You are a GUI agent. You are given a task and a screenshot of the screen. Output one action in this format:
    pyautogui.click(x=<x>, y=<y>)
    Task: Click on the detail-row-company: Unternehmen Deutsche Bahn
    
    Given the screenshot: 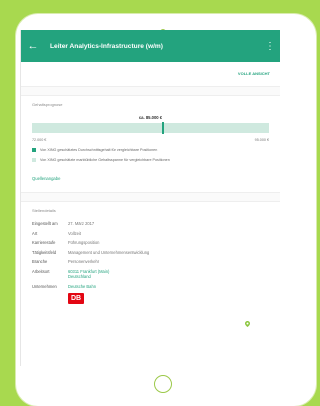 What is the action you would take?
    pyautogui.click(x=150, y=286)
    